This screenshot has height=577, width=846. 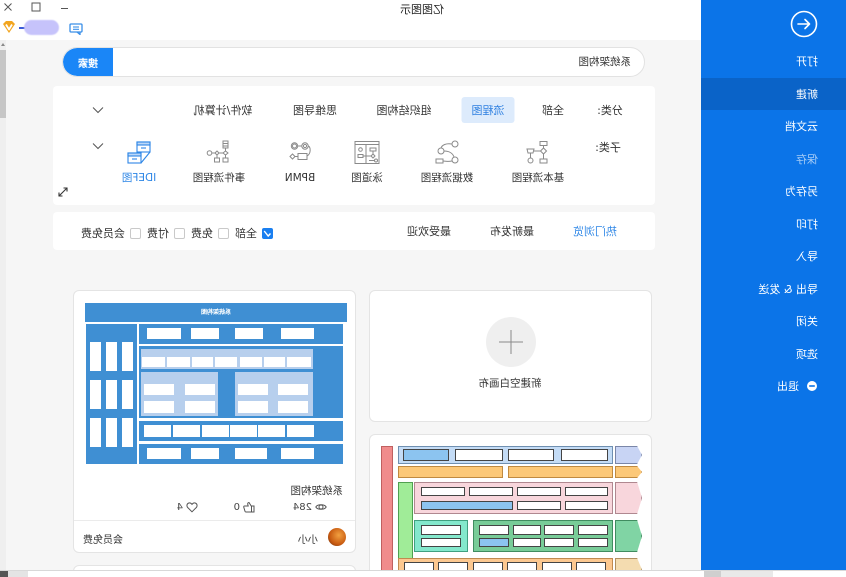 I want to click on sidebar-menu: 打开 新建 云文档 保存 另存为 打印 导入 导出 & 发送 关闭 选项 退出, so click(x=773, y=224).